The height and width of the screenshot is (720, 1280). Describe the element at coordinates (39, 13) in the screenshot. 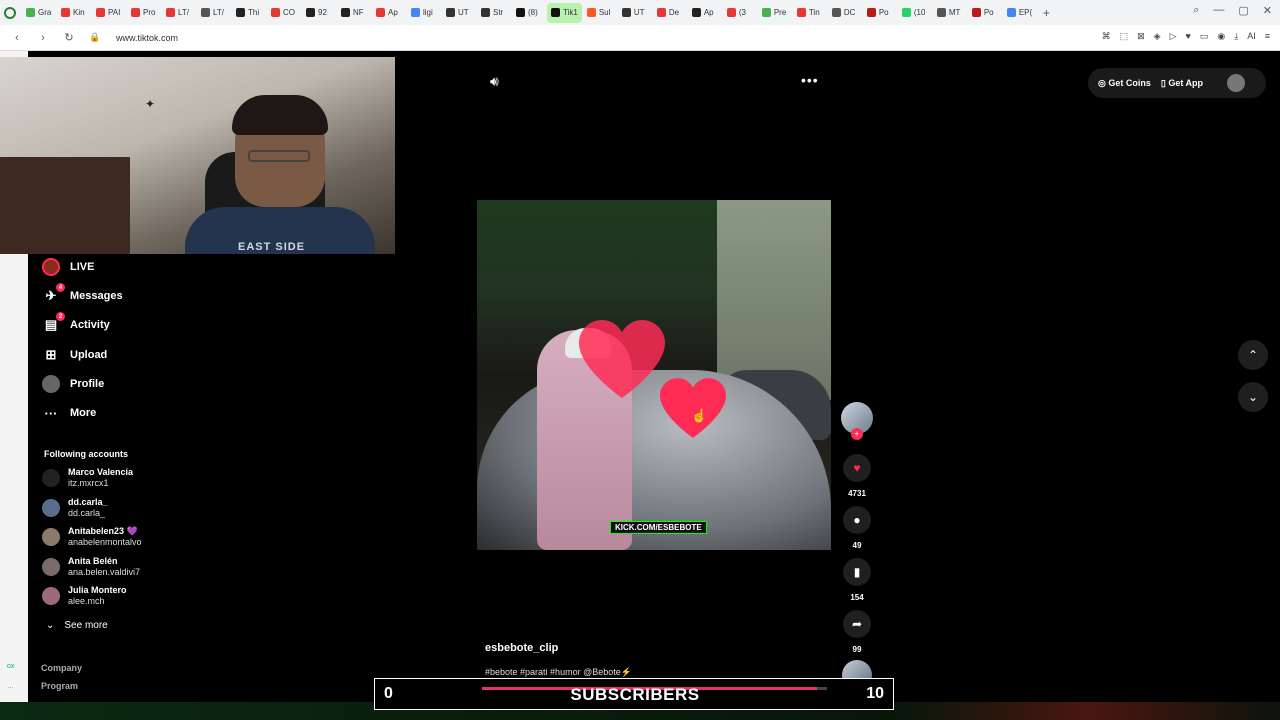

I see `browser-tab: Gra` at that location.